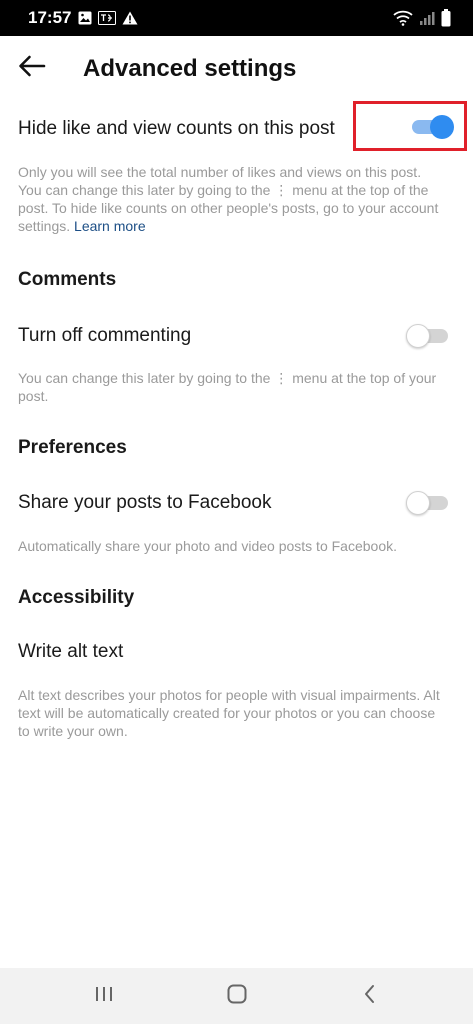 This screenshot has height=1024, width=473. Describe the element at coordinates (110, 226) in the screenshot. I see `learn-more-link: Learn more` at that location.